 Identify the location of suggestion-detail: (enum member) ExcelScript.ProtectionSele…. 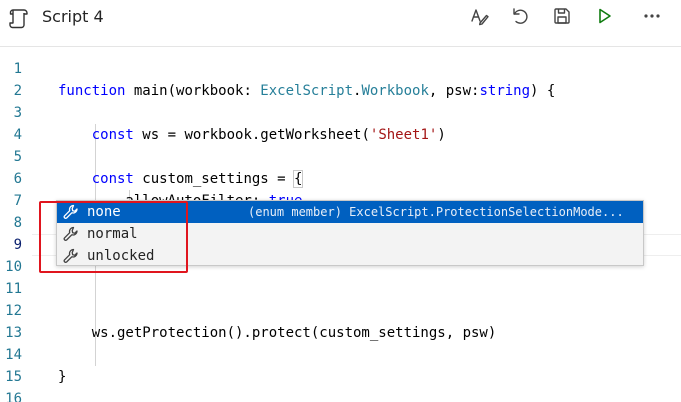
(436, 212).